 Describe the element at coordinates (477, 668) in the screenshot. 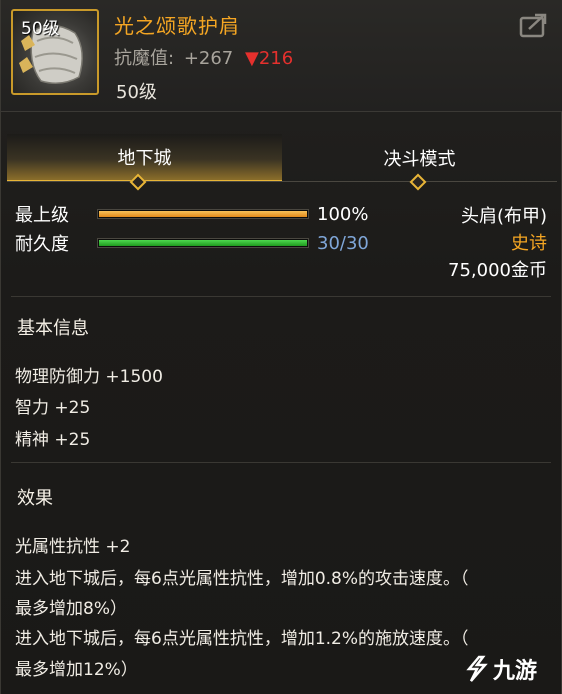

I see `watermark-logo-icon` at that location.